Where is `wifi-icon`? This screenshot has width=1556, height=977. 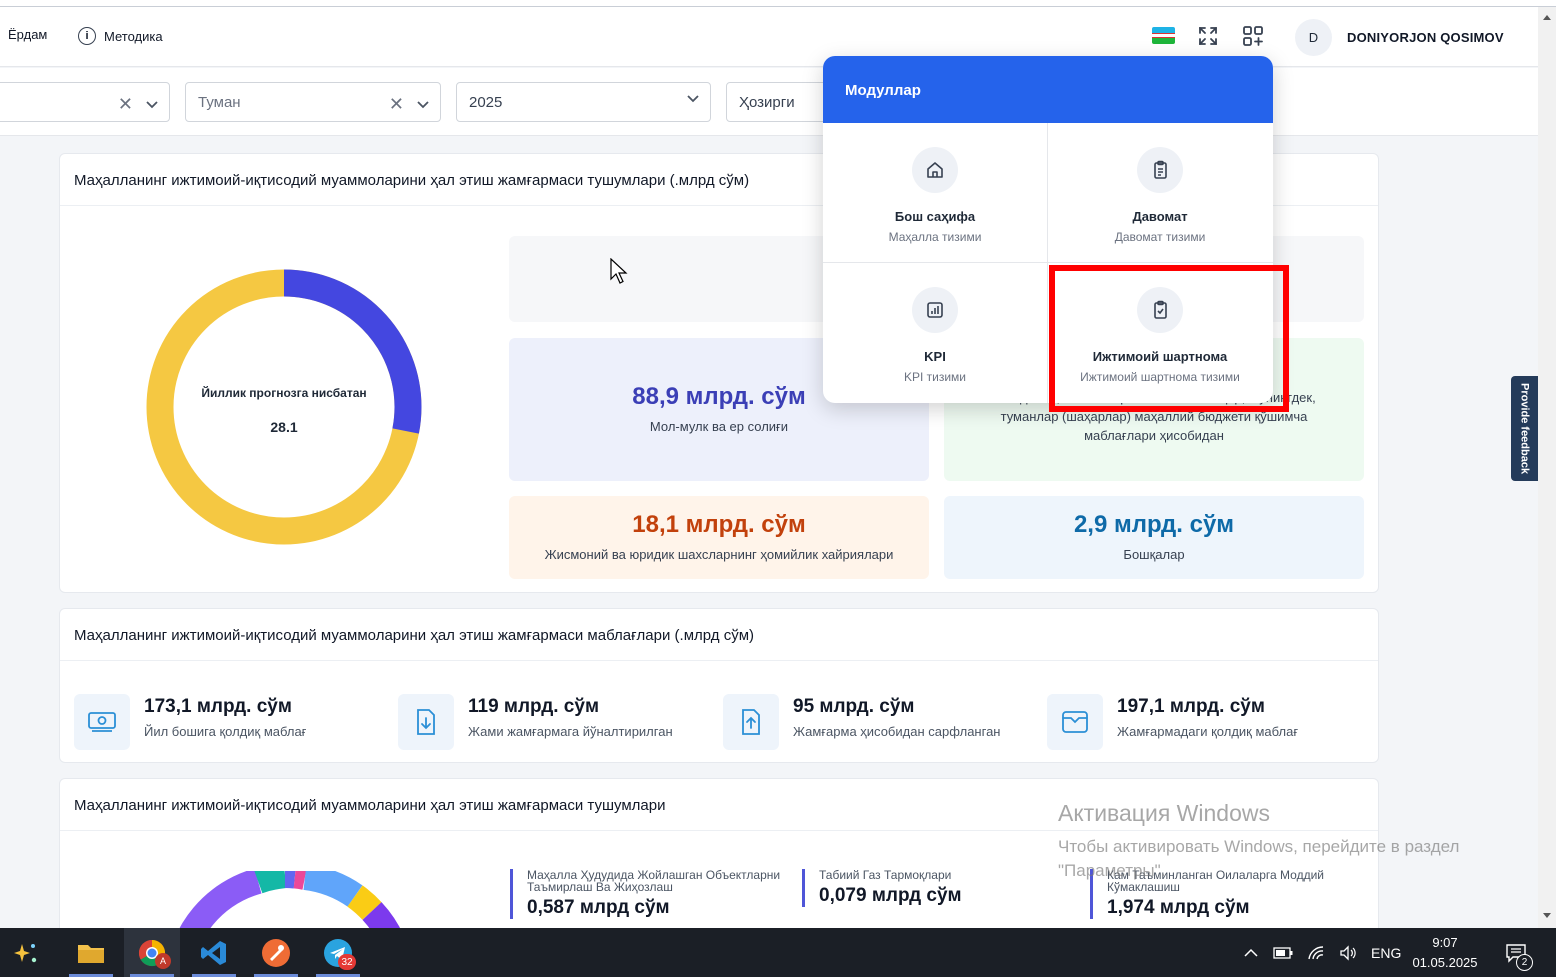 wifi-icon is located at coordinates (1316, 953).